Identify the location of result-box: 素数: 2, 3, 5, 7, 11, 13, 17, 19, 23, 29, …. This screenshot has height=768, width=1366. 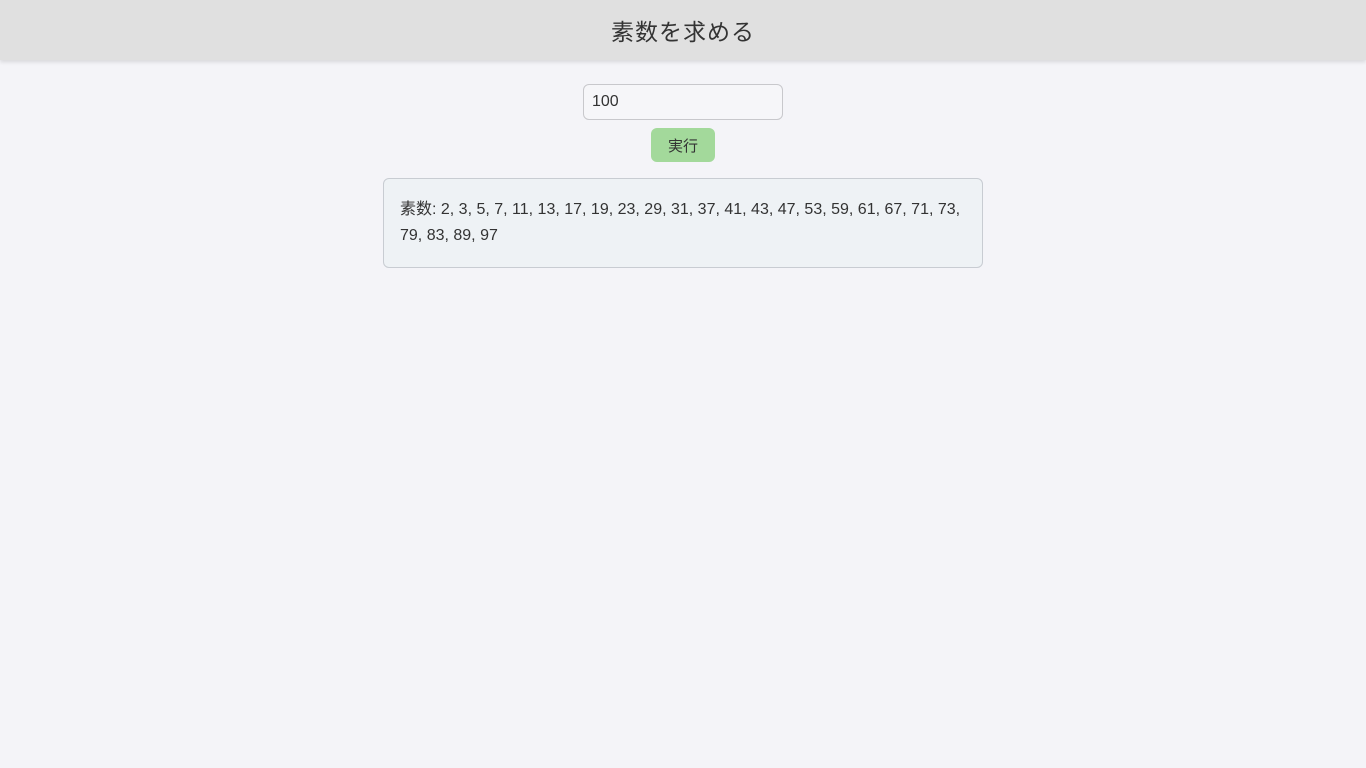
(683, 223).